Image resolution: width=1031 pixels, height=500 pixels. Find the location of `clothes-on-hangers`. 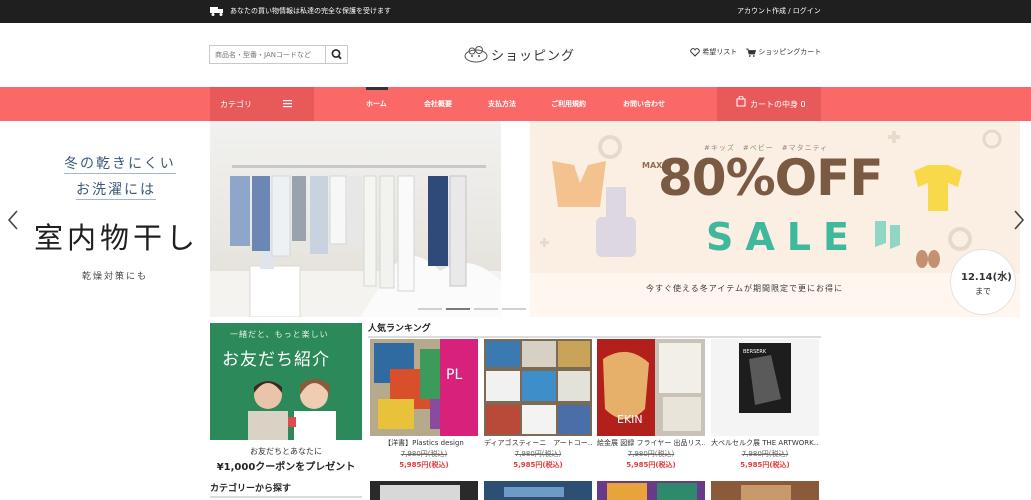

clothes-on-hangers is located at coordinates (348, 233).